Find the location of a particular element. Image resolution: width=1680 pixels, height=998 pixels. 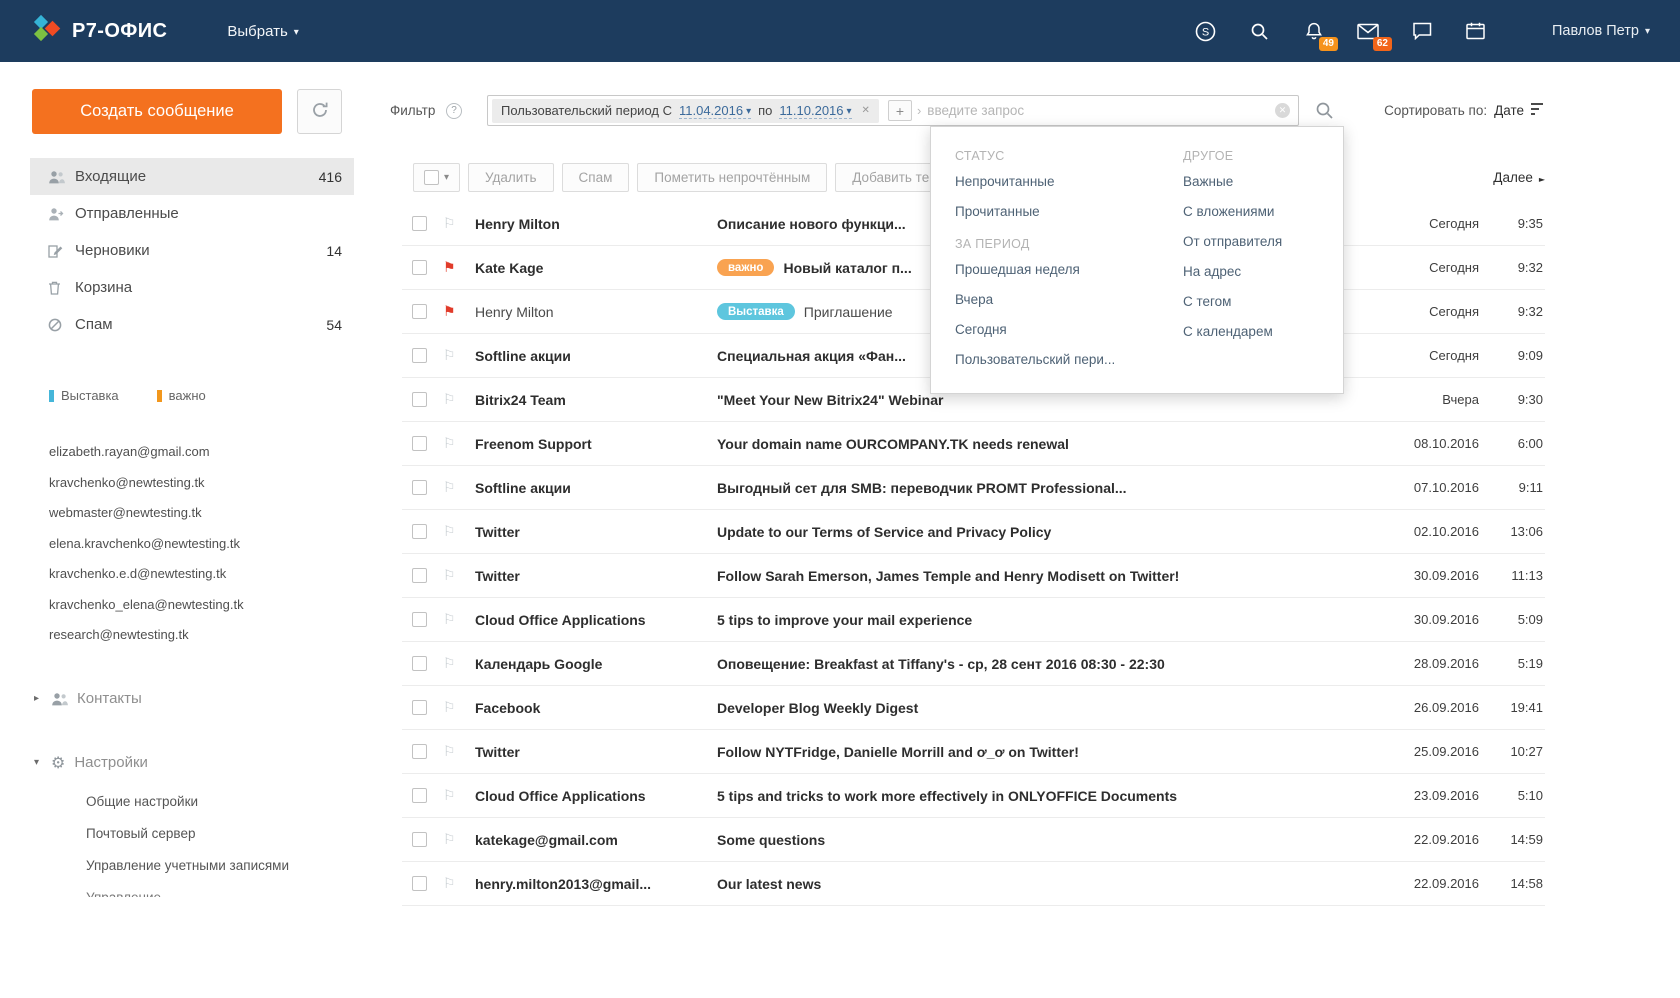

toolbar-button: Удалить is located at coordinates (511, 177).